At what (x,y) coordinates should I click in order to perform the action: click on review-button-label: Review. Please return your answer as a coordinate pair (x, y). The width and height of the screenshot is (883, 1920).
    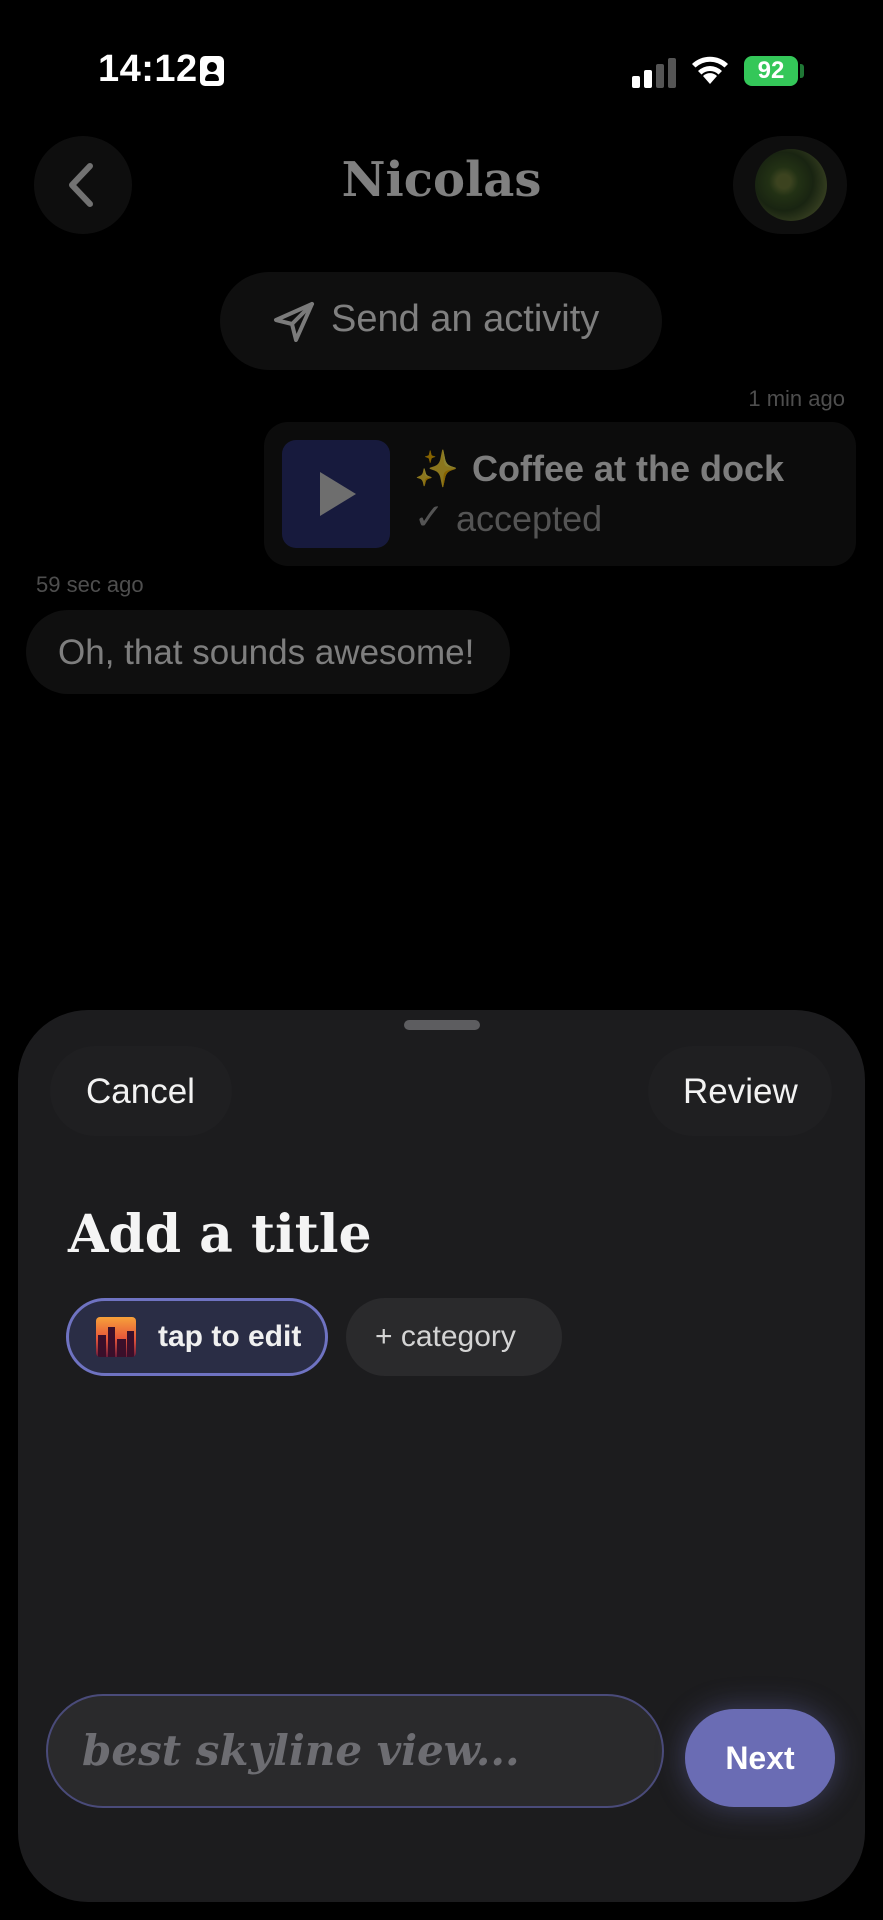
    Looking at the image, I should click on (740, 1092).